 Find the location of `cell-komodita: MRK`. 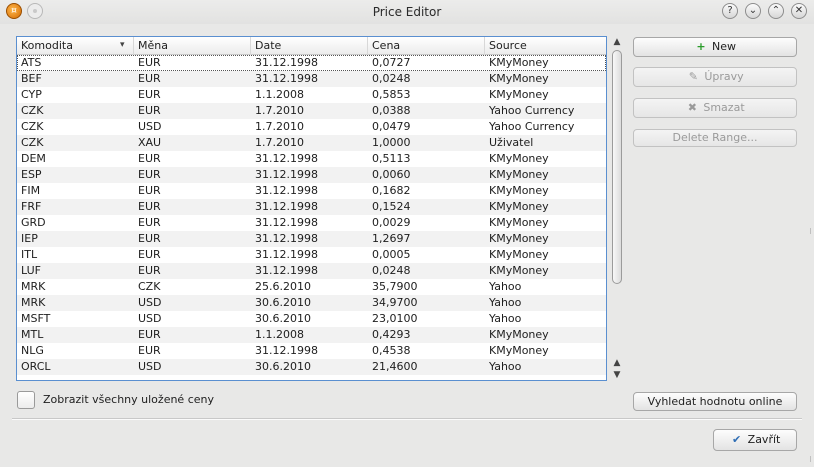

cell-komodita: MRK is located at coordinates (33, 286).